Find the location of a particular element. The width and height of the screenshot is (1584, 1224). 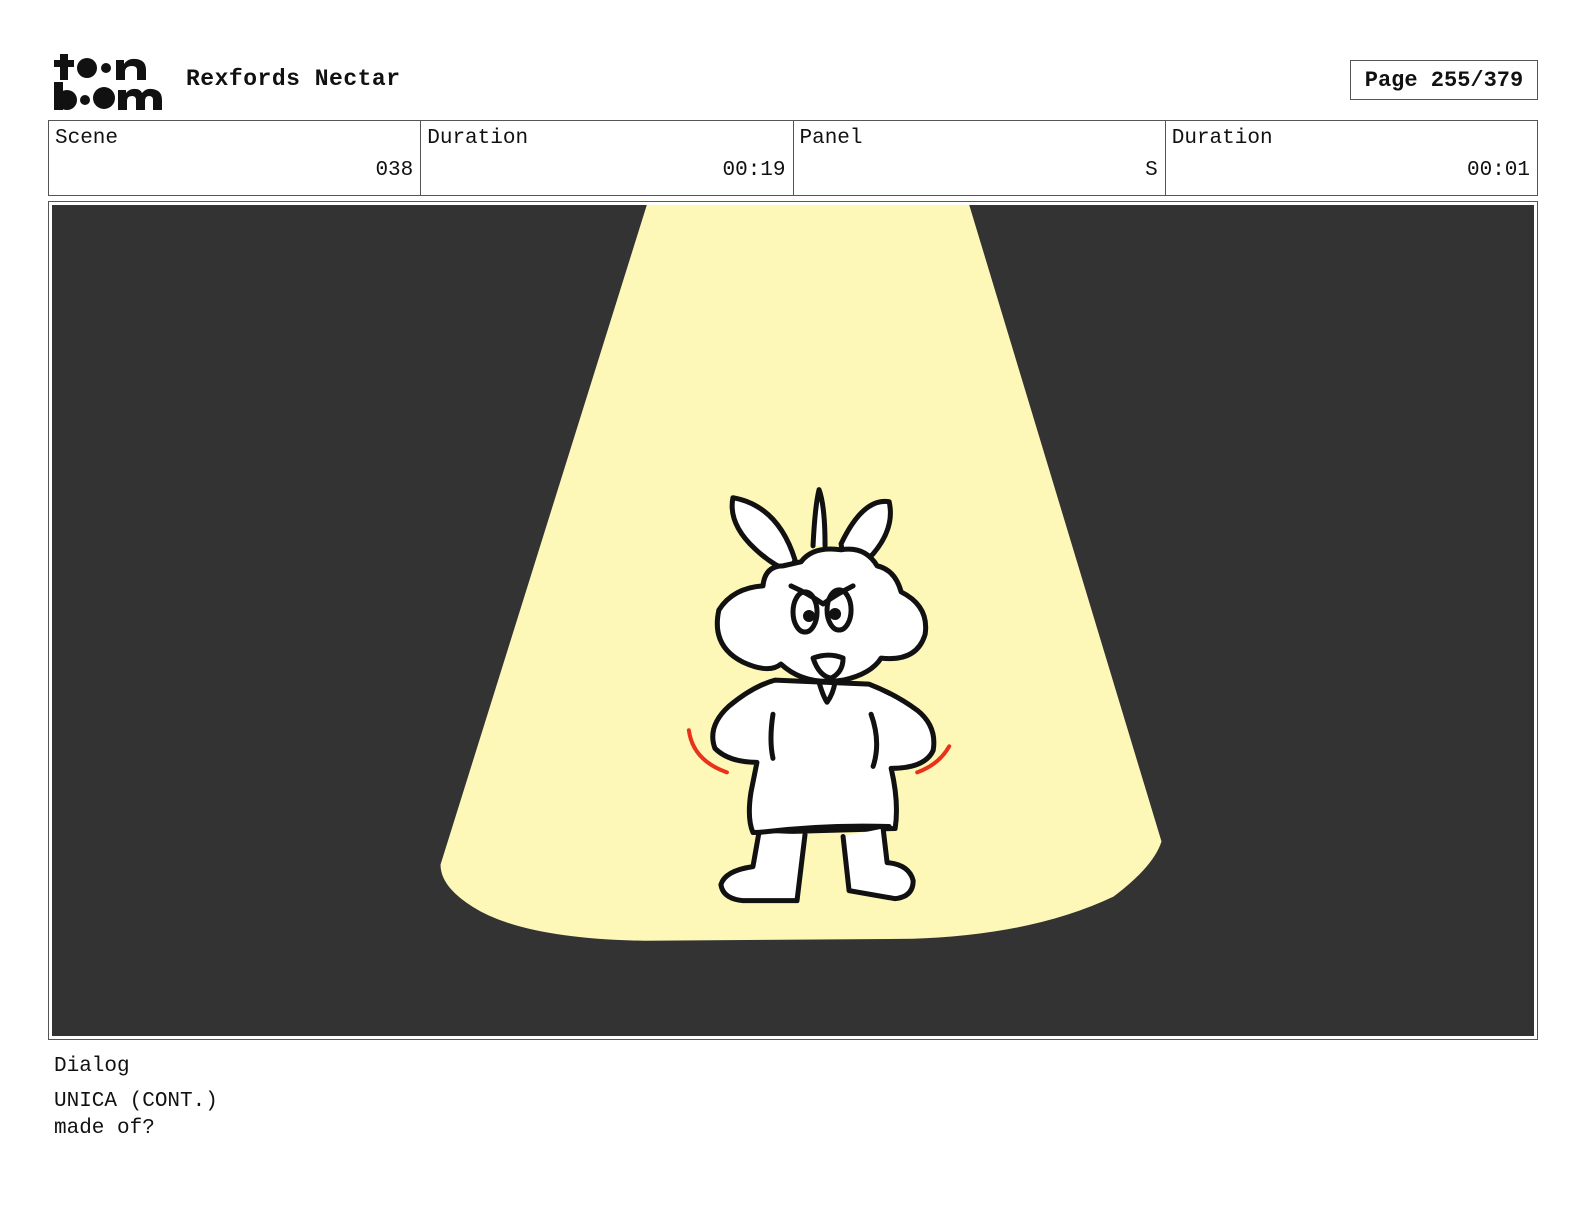

scene-value: 038 is located at coordinates (394, 170).